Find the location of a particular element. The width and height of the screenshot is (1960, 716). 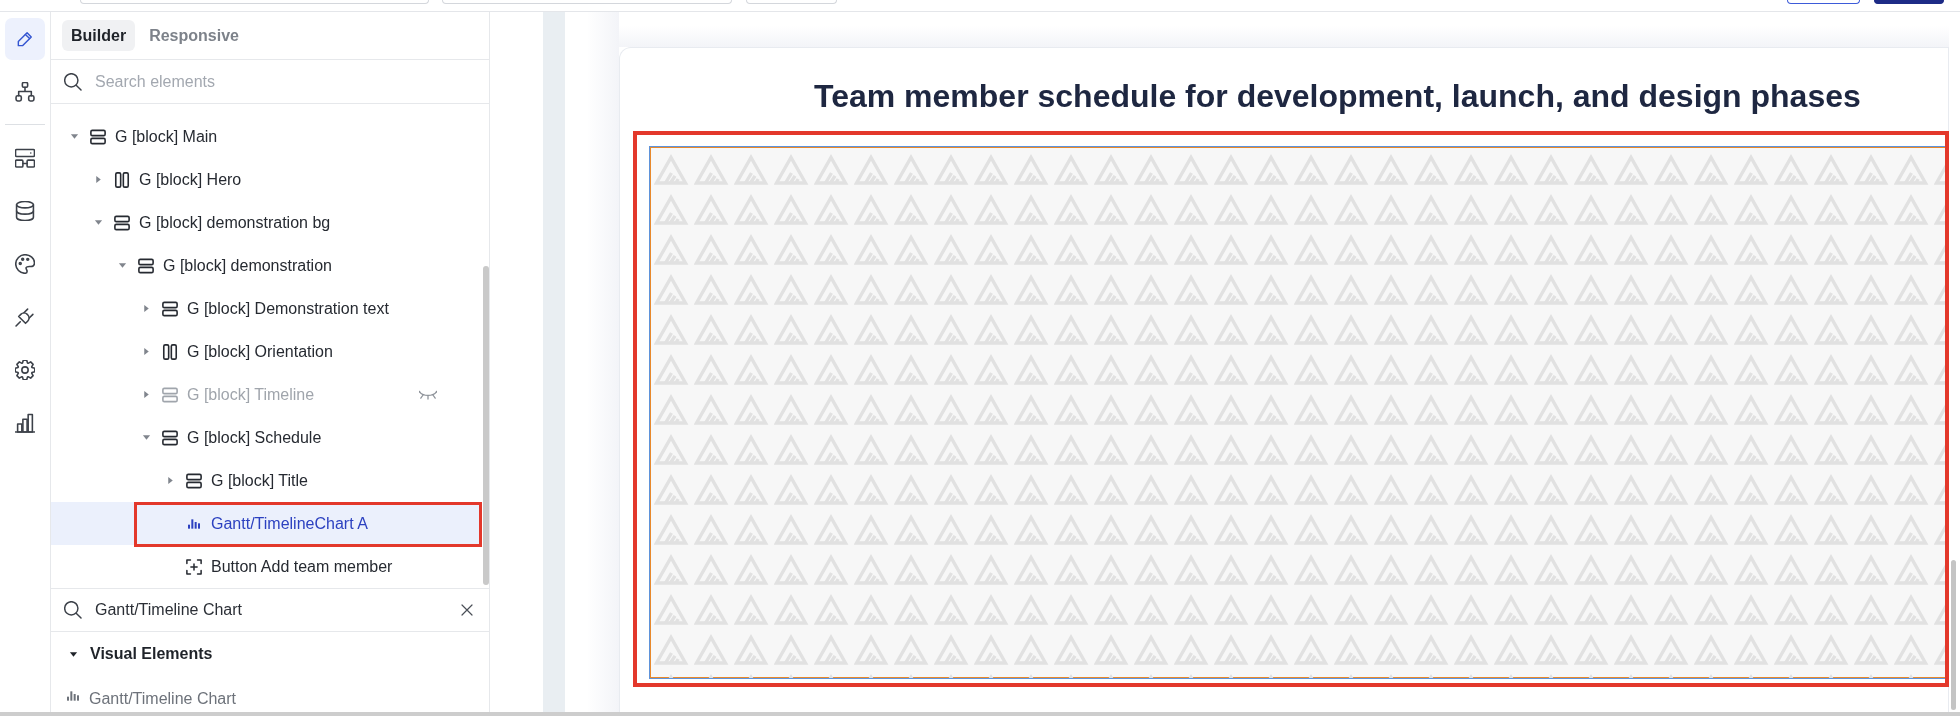

palette-icon is located at coordinates (25, 263).